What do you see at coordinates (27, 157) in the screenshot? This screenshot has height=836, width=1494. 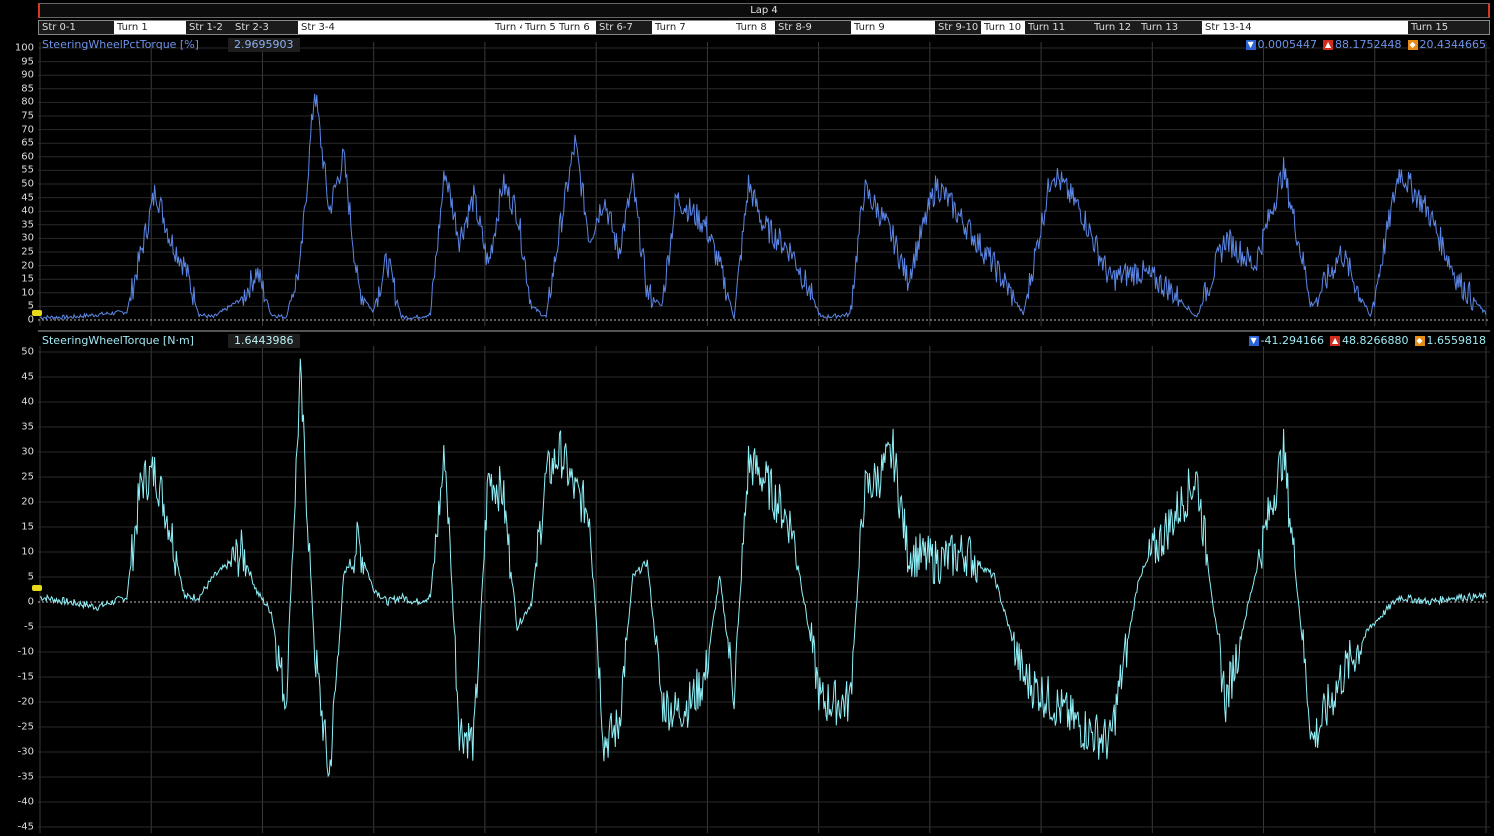 I see `y-tick-label: 60` at bounding box center [27, 157].